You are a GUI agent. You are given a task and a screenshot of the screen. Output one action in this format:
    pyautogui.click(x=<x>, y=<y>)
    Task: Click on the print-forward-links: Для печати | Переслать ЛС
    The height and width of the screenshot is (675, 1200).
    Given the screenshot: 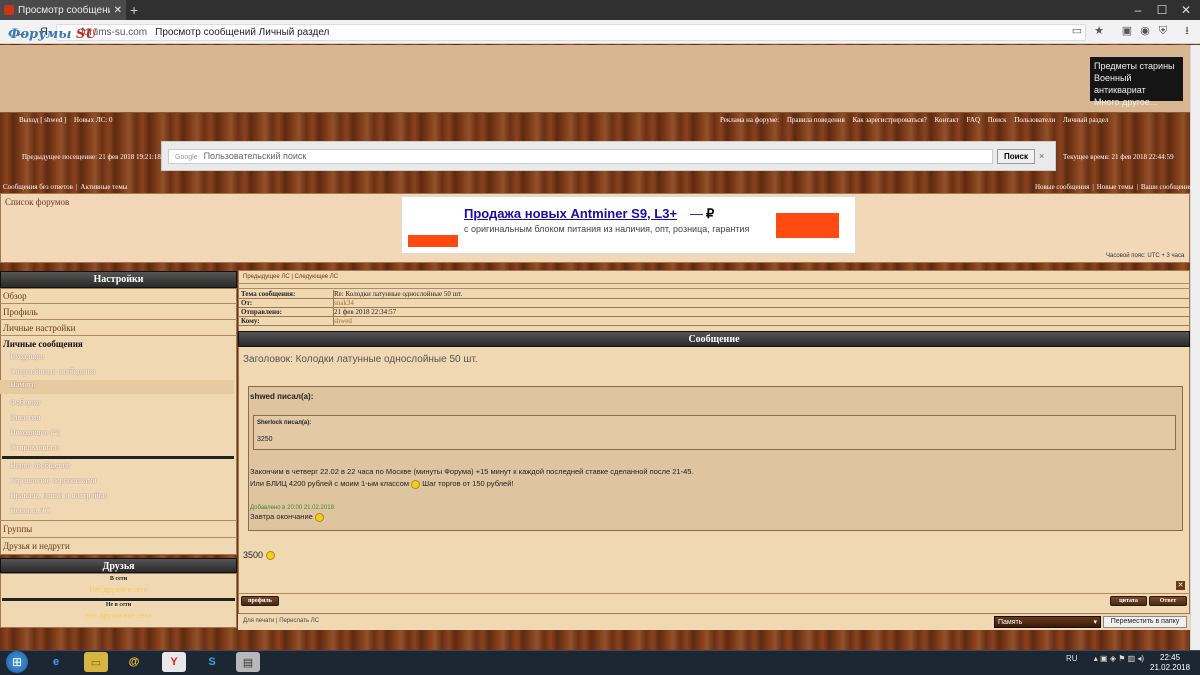 What is the action you would take?
    pyautogui.click(x=281, y=621)
    